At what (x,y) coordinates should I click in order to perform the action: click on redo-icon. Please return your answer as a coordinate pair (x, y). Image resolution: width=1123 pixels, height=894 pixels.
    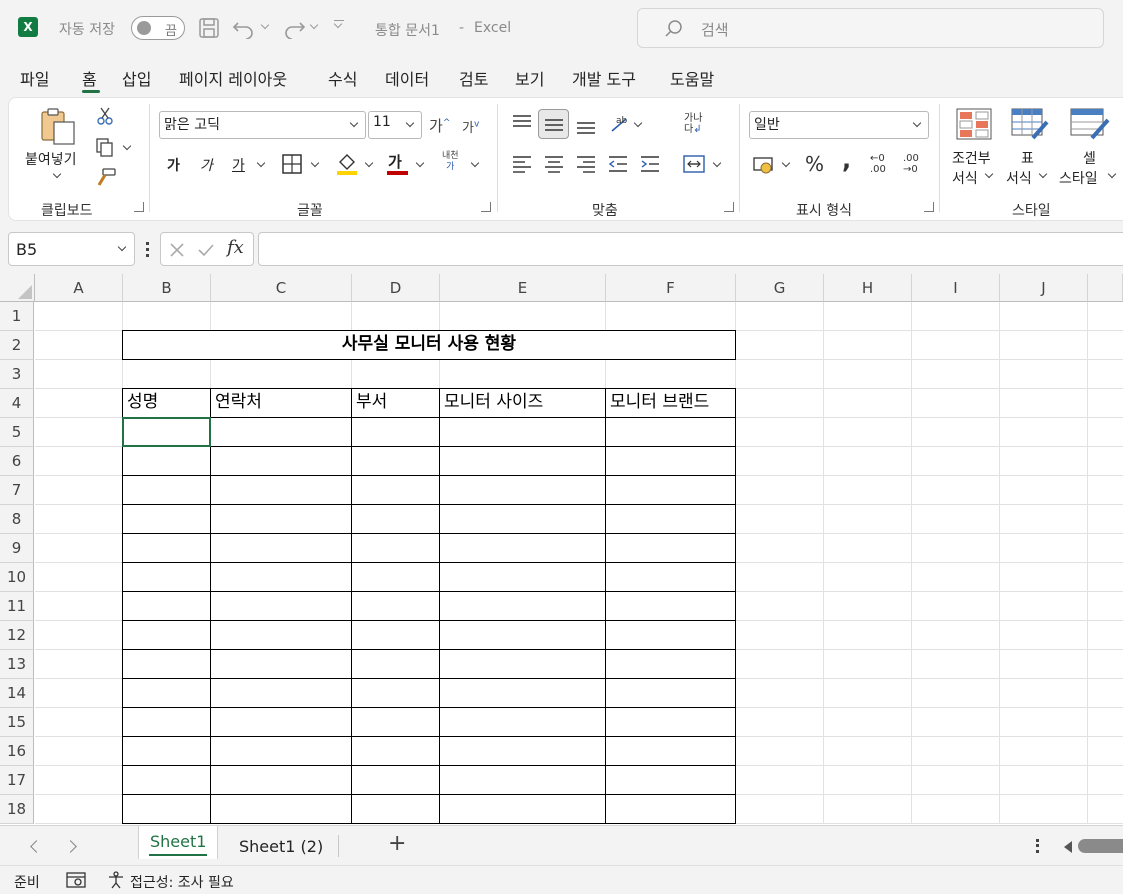
    Looking at the image, I should click on (294, 28).